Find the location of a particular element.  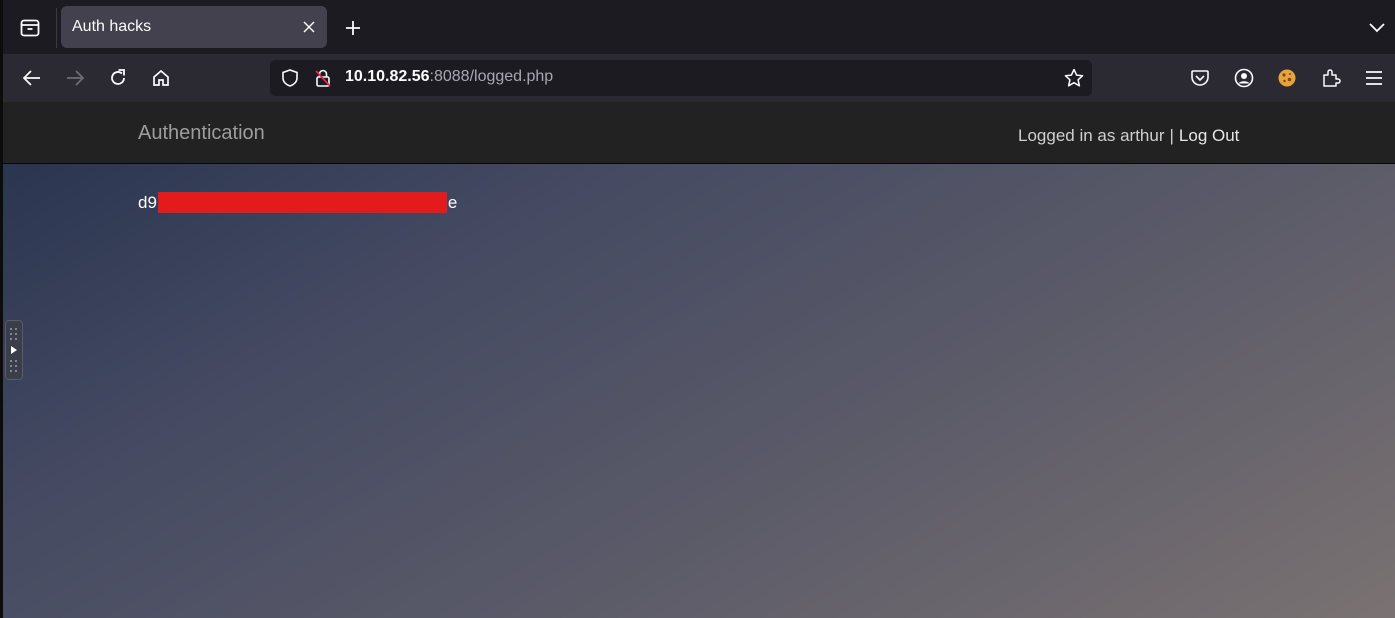

star-icon is located at coordinates (1074, 78).